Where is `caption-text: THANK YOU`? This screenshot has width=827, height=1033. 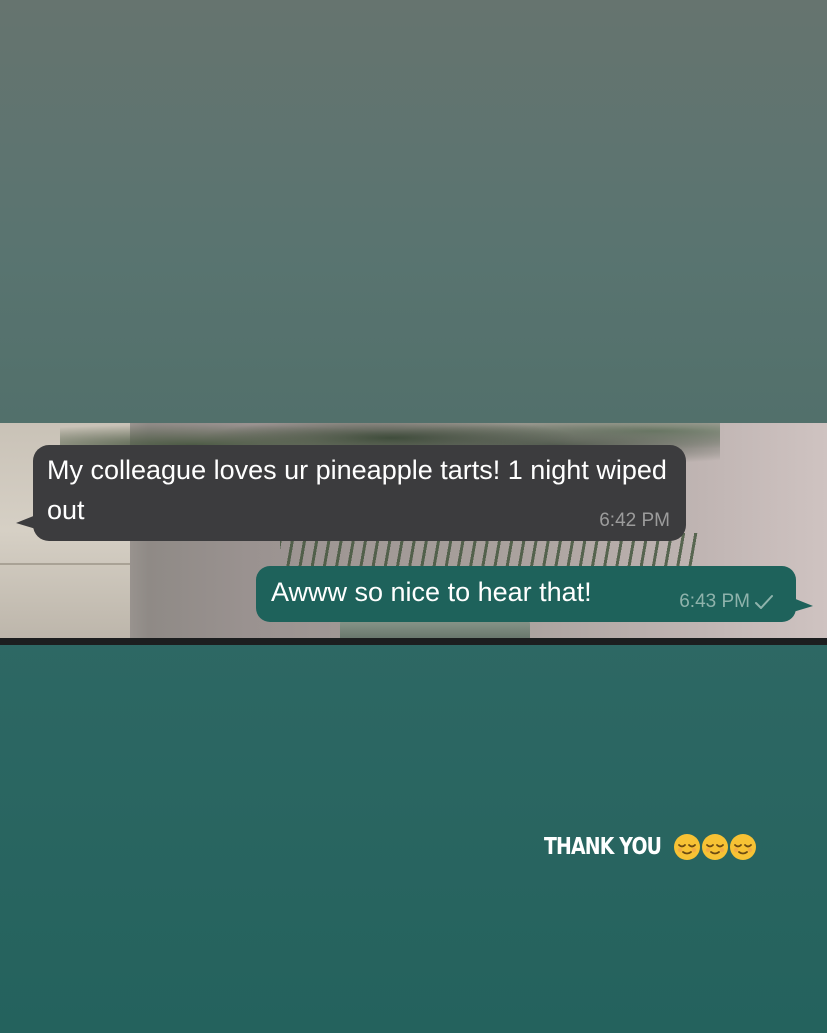
caption-text: THANK YOU is located at coordinates (603, 847).